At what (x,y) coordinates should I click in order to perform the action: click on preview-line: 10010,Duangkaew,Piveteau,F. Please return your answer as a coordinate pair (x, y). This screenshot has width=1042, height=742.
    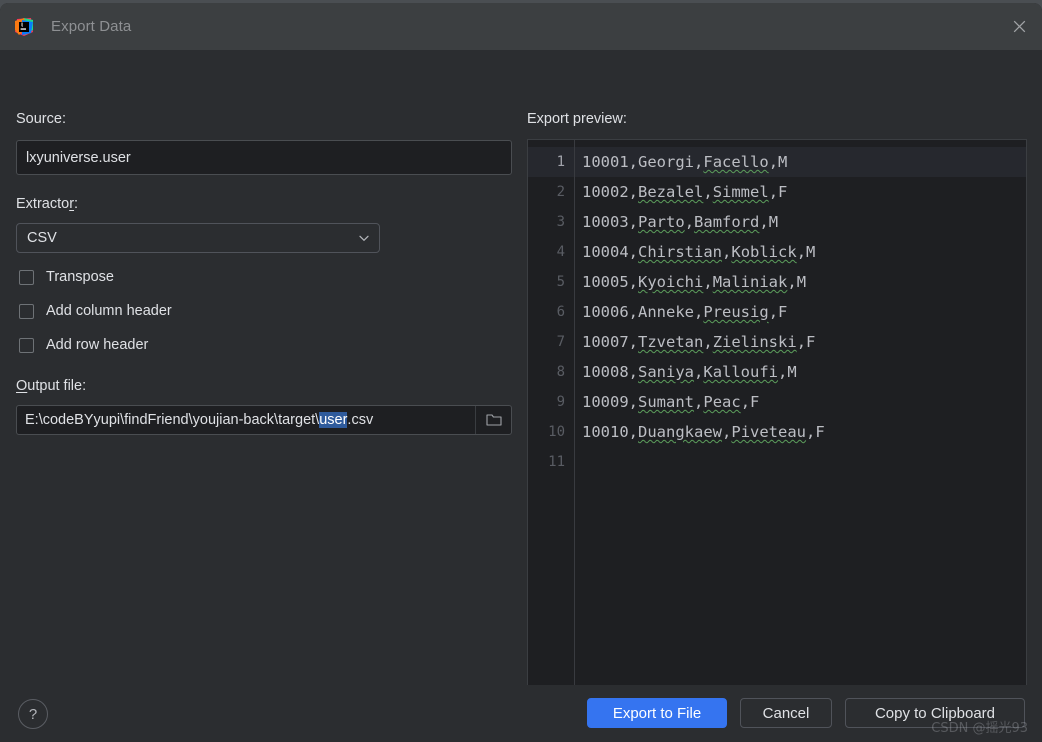
    Looking at the image, I should click on (703, 432).